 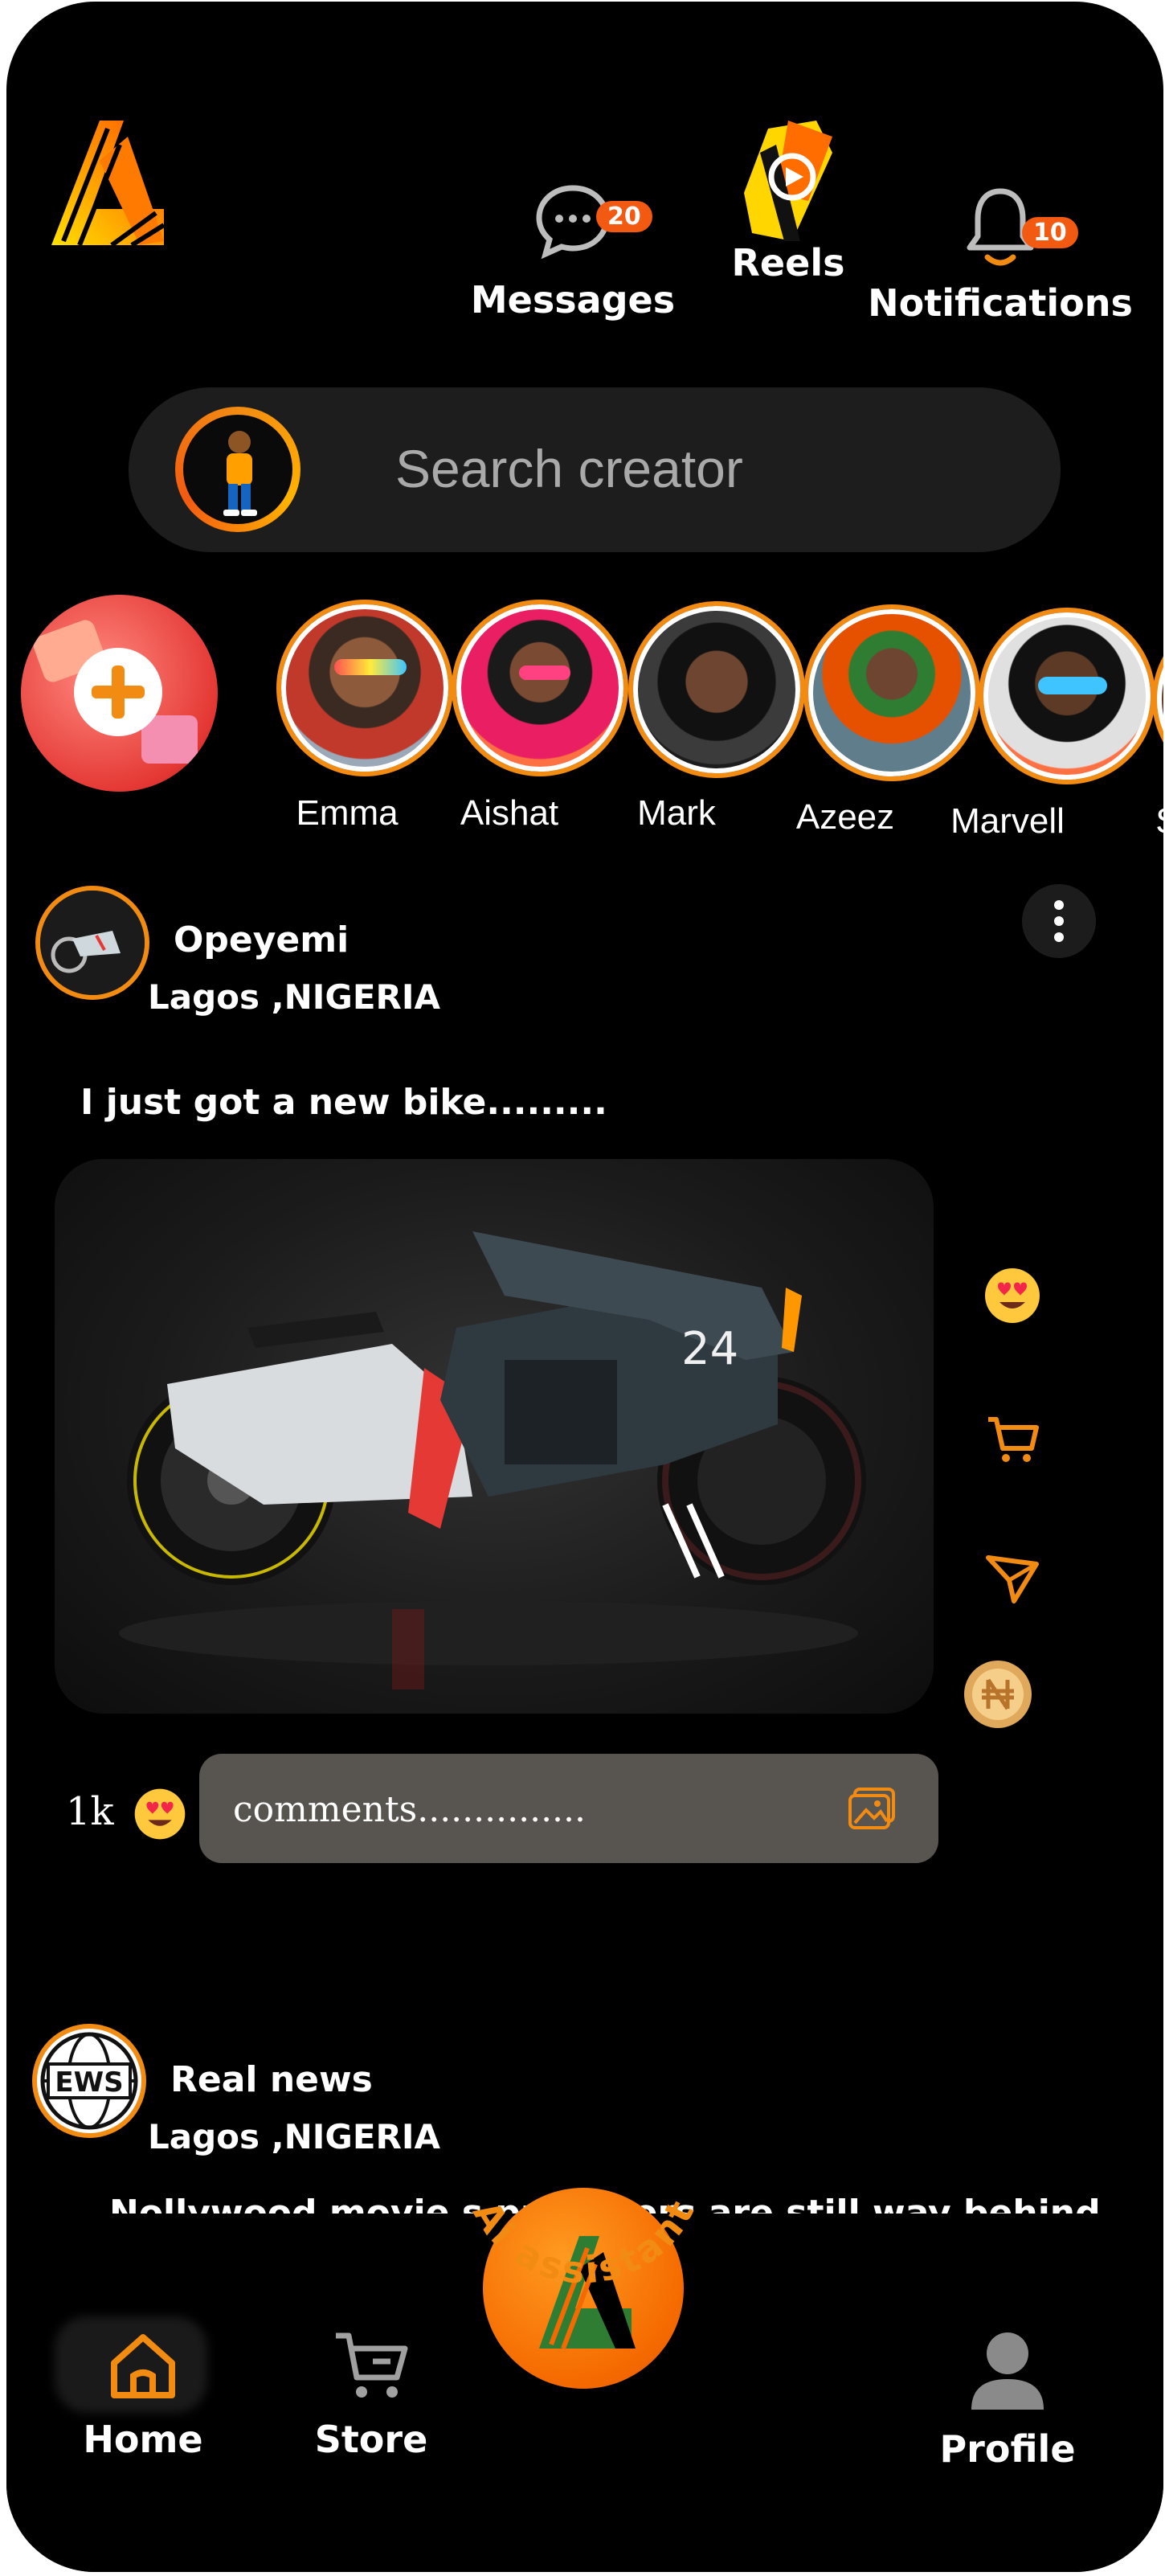 I want to click on notifications-nav: 10 Notifications, so click(x=1001, y=255).